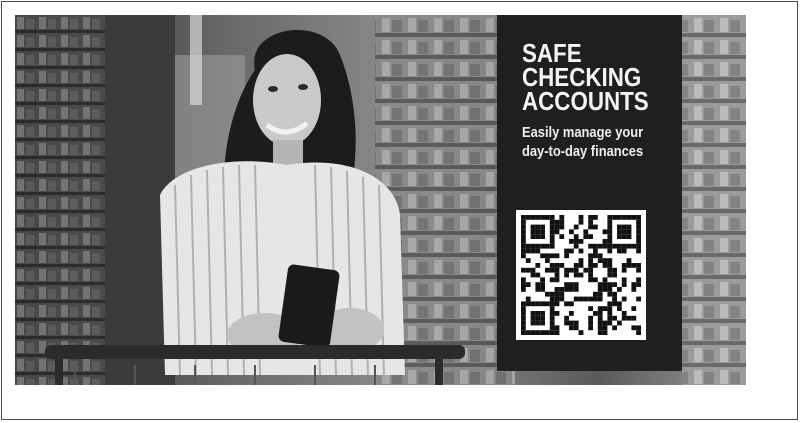 The width and height of the screenshot is (801, 423). Describe the element at coordinates (581, 275) in the screenshot. I see `qr-code` at that location.